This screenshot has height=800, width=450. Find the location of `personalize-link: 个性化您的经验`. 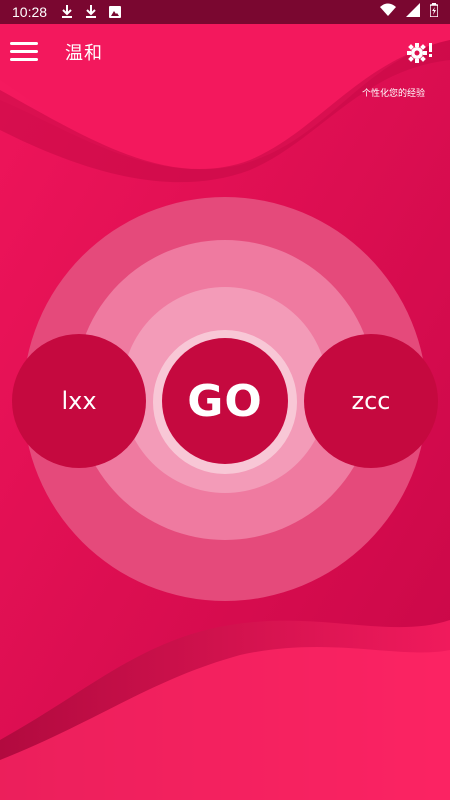

personalize-link: 个性化您的经验 is located at coordinates (393, 92).